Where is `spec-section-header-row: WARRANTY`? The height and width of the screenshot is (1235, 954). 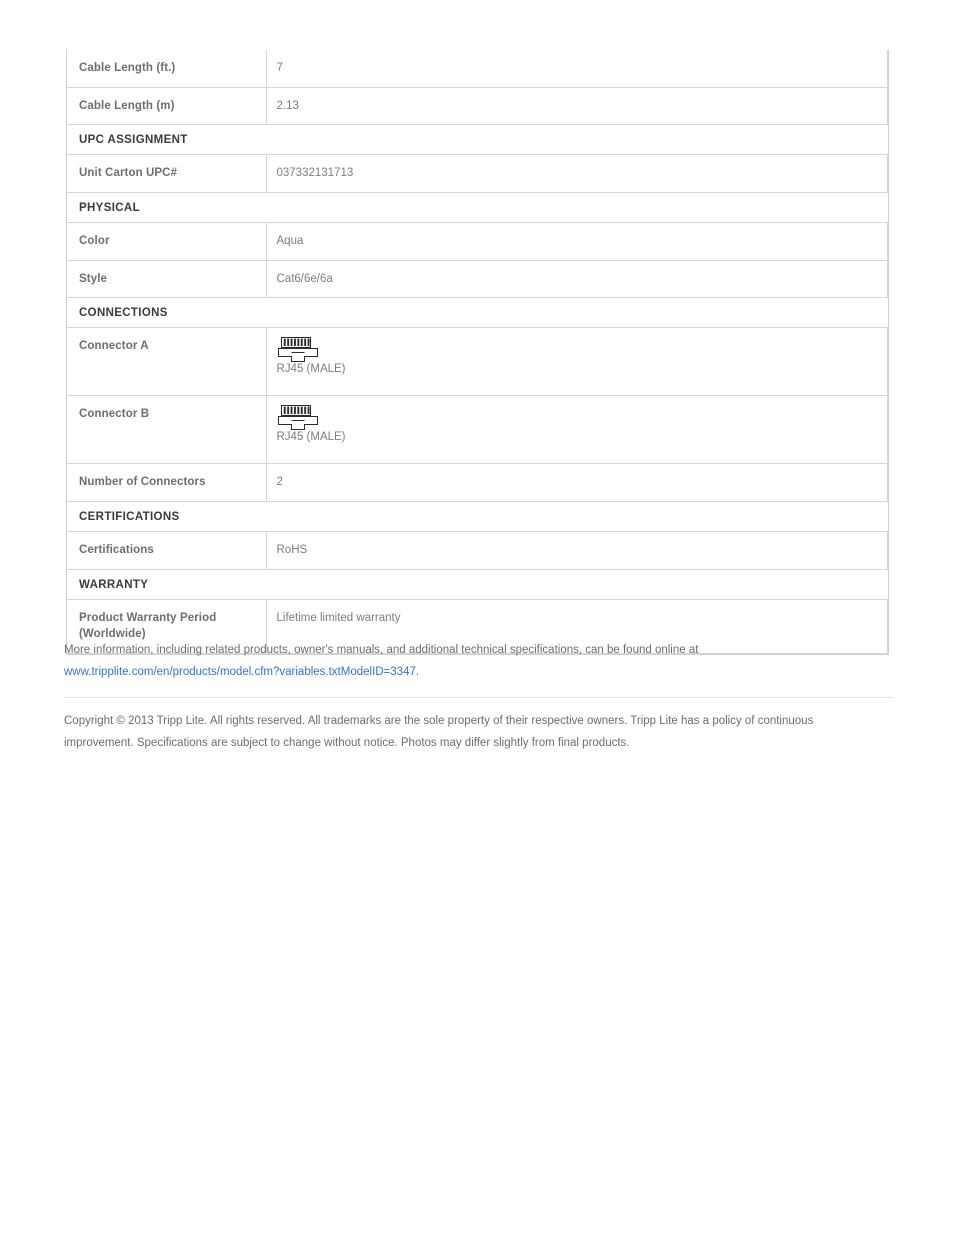 spec-section-header-row: WARRANTY is located at coordinates (477, 584).